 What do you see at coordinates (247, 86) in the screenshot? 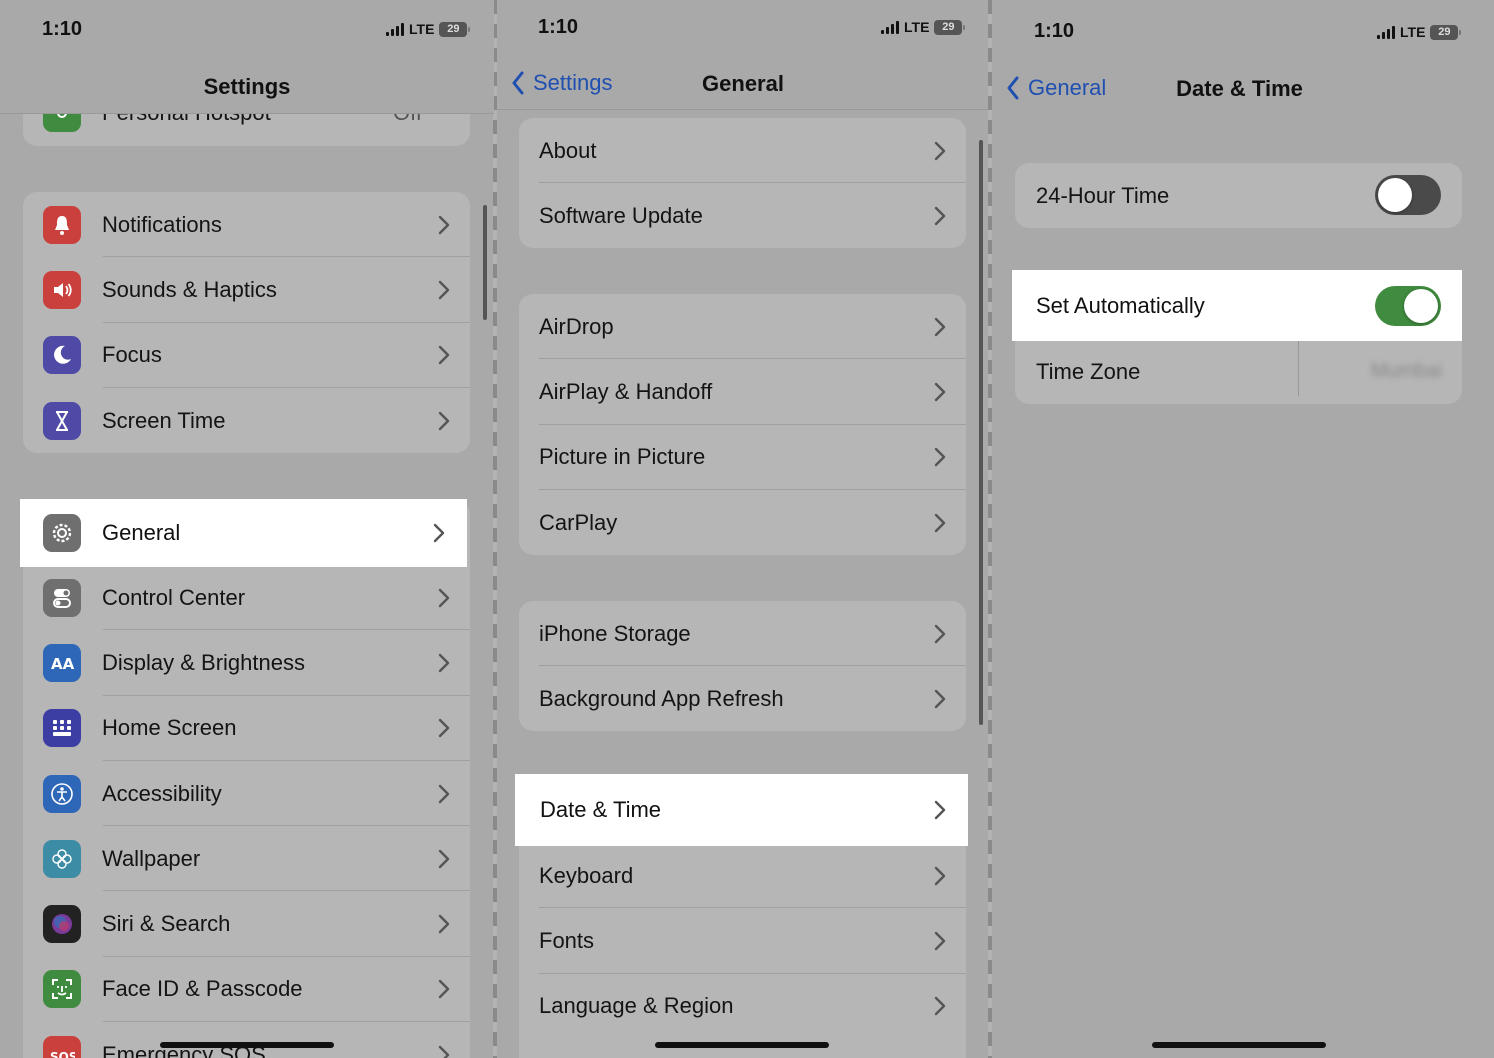
I see `page-title: Settings` at bounding box center [247, 86].